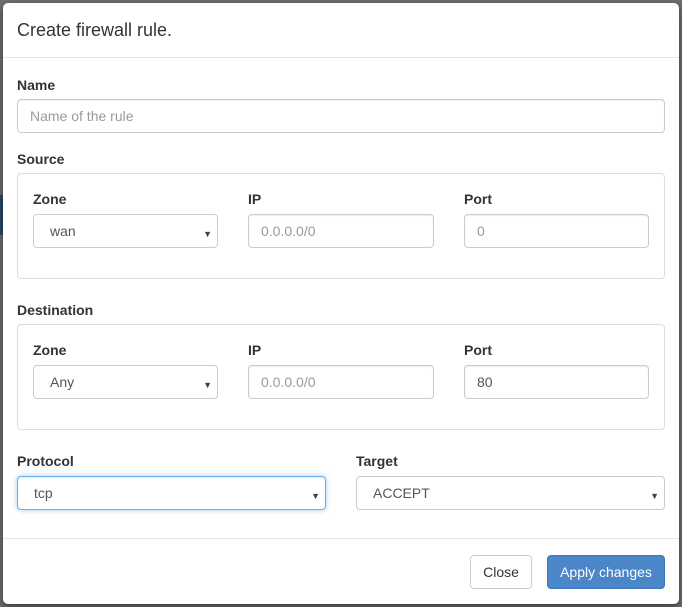 The width and height of the screenshot is (682, 607). Describe the element at coordinates (341, 30) in the screenshot. I see `modal-header: Create firewall rule.` at that location.